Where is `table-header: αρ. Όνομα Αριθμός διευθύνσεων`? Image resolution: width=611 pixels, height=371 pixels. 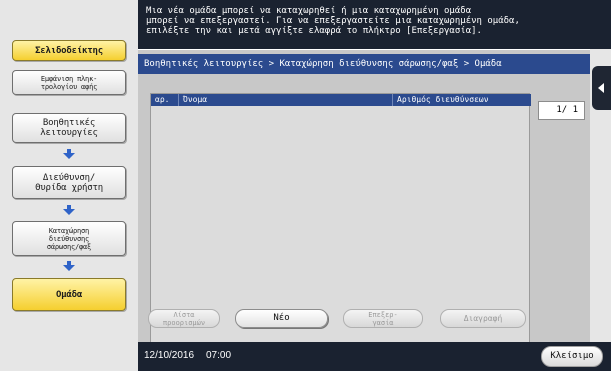 table-header: αρ. Όνομα Αριθμός διευθύνσεων is located at coordinates (341, 100).